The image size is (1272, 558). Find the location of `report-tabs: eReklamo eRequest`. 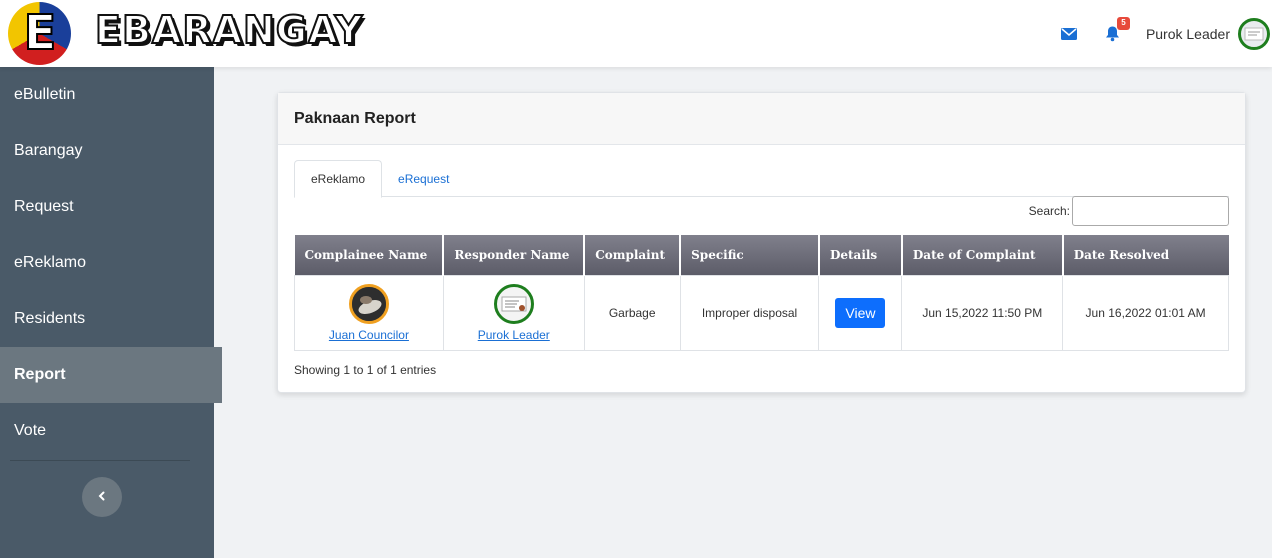

report-tabs: eReklamo eRequest is located at coordinates (761, 179).